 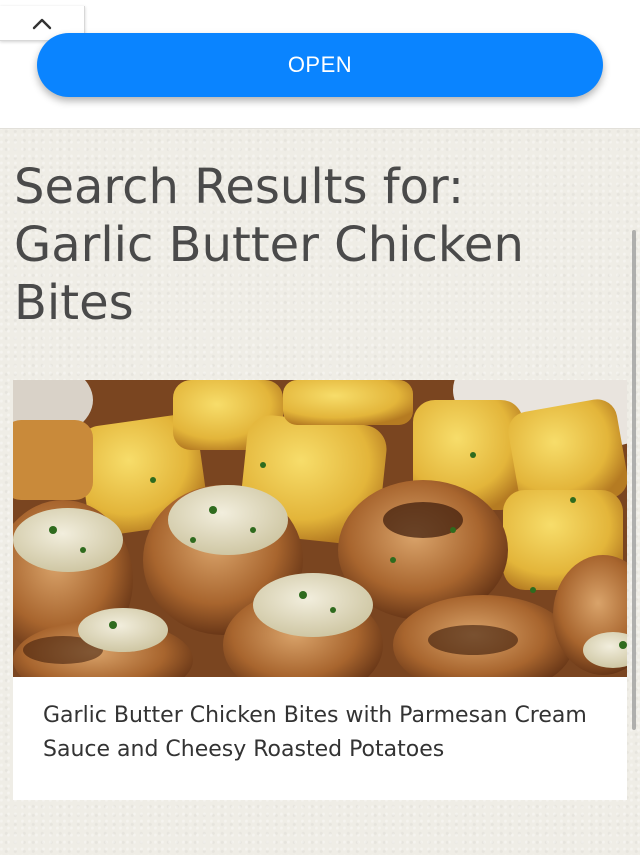 I want to click on chevron-up-icon, so click(x=42, y=23).